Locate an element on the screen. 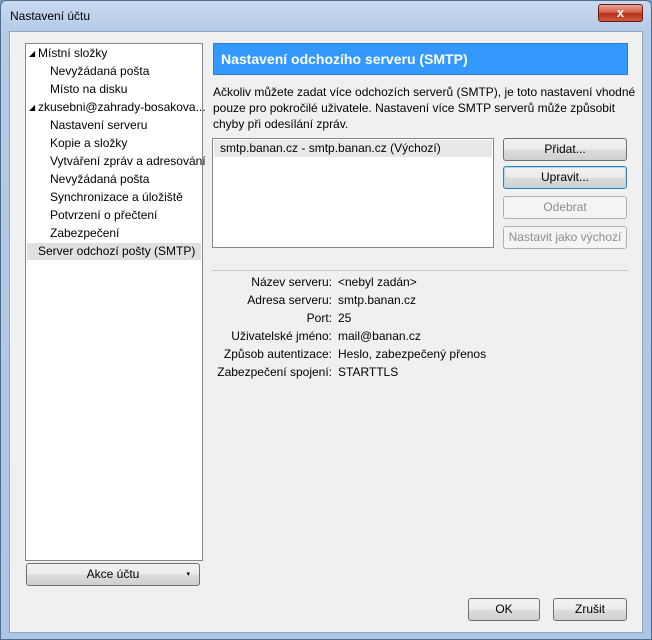  tree-item-label: Synchronizace a úložiště is located at coordinates (116, 197).